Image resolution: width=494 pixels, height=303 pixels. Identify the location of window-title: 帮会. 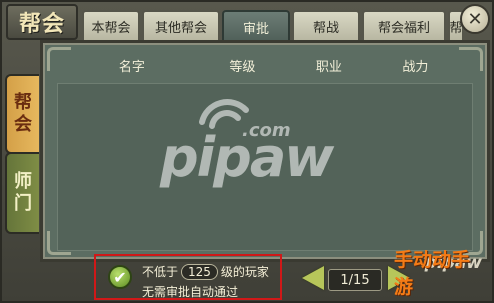
(42, 22).